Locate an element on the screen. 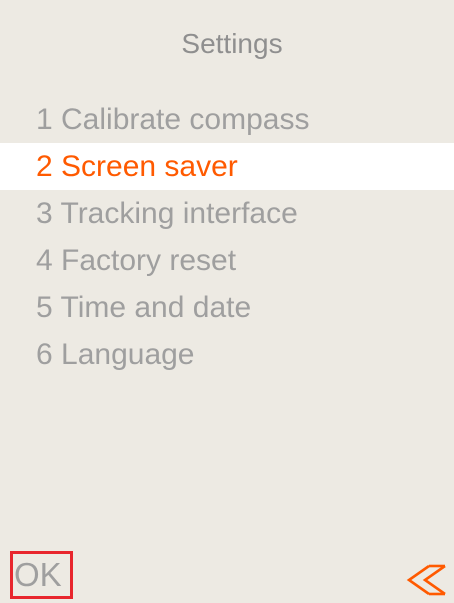  menu-item-factory-reset: 4 Factory reset is located at coordinates (227, 260).